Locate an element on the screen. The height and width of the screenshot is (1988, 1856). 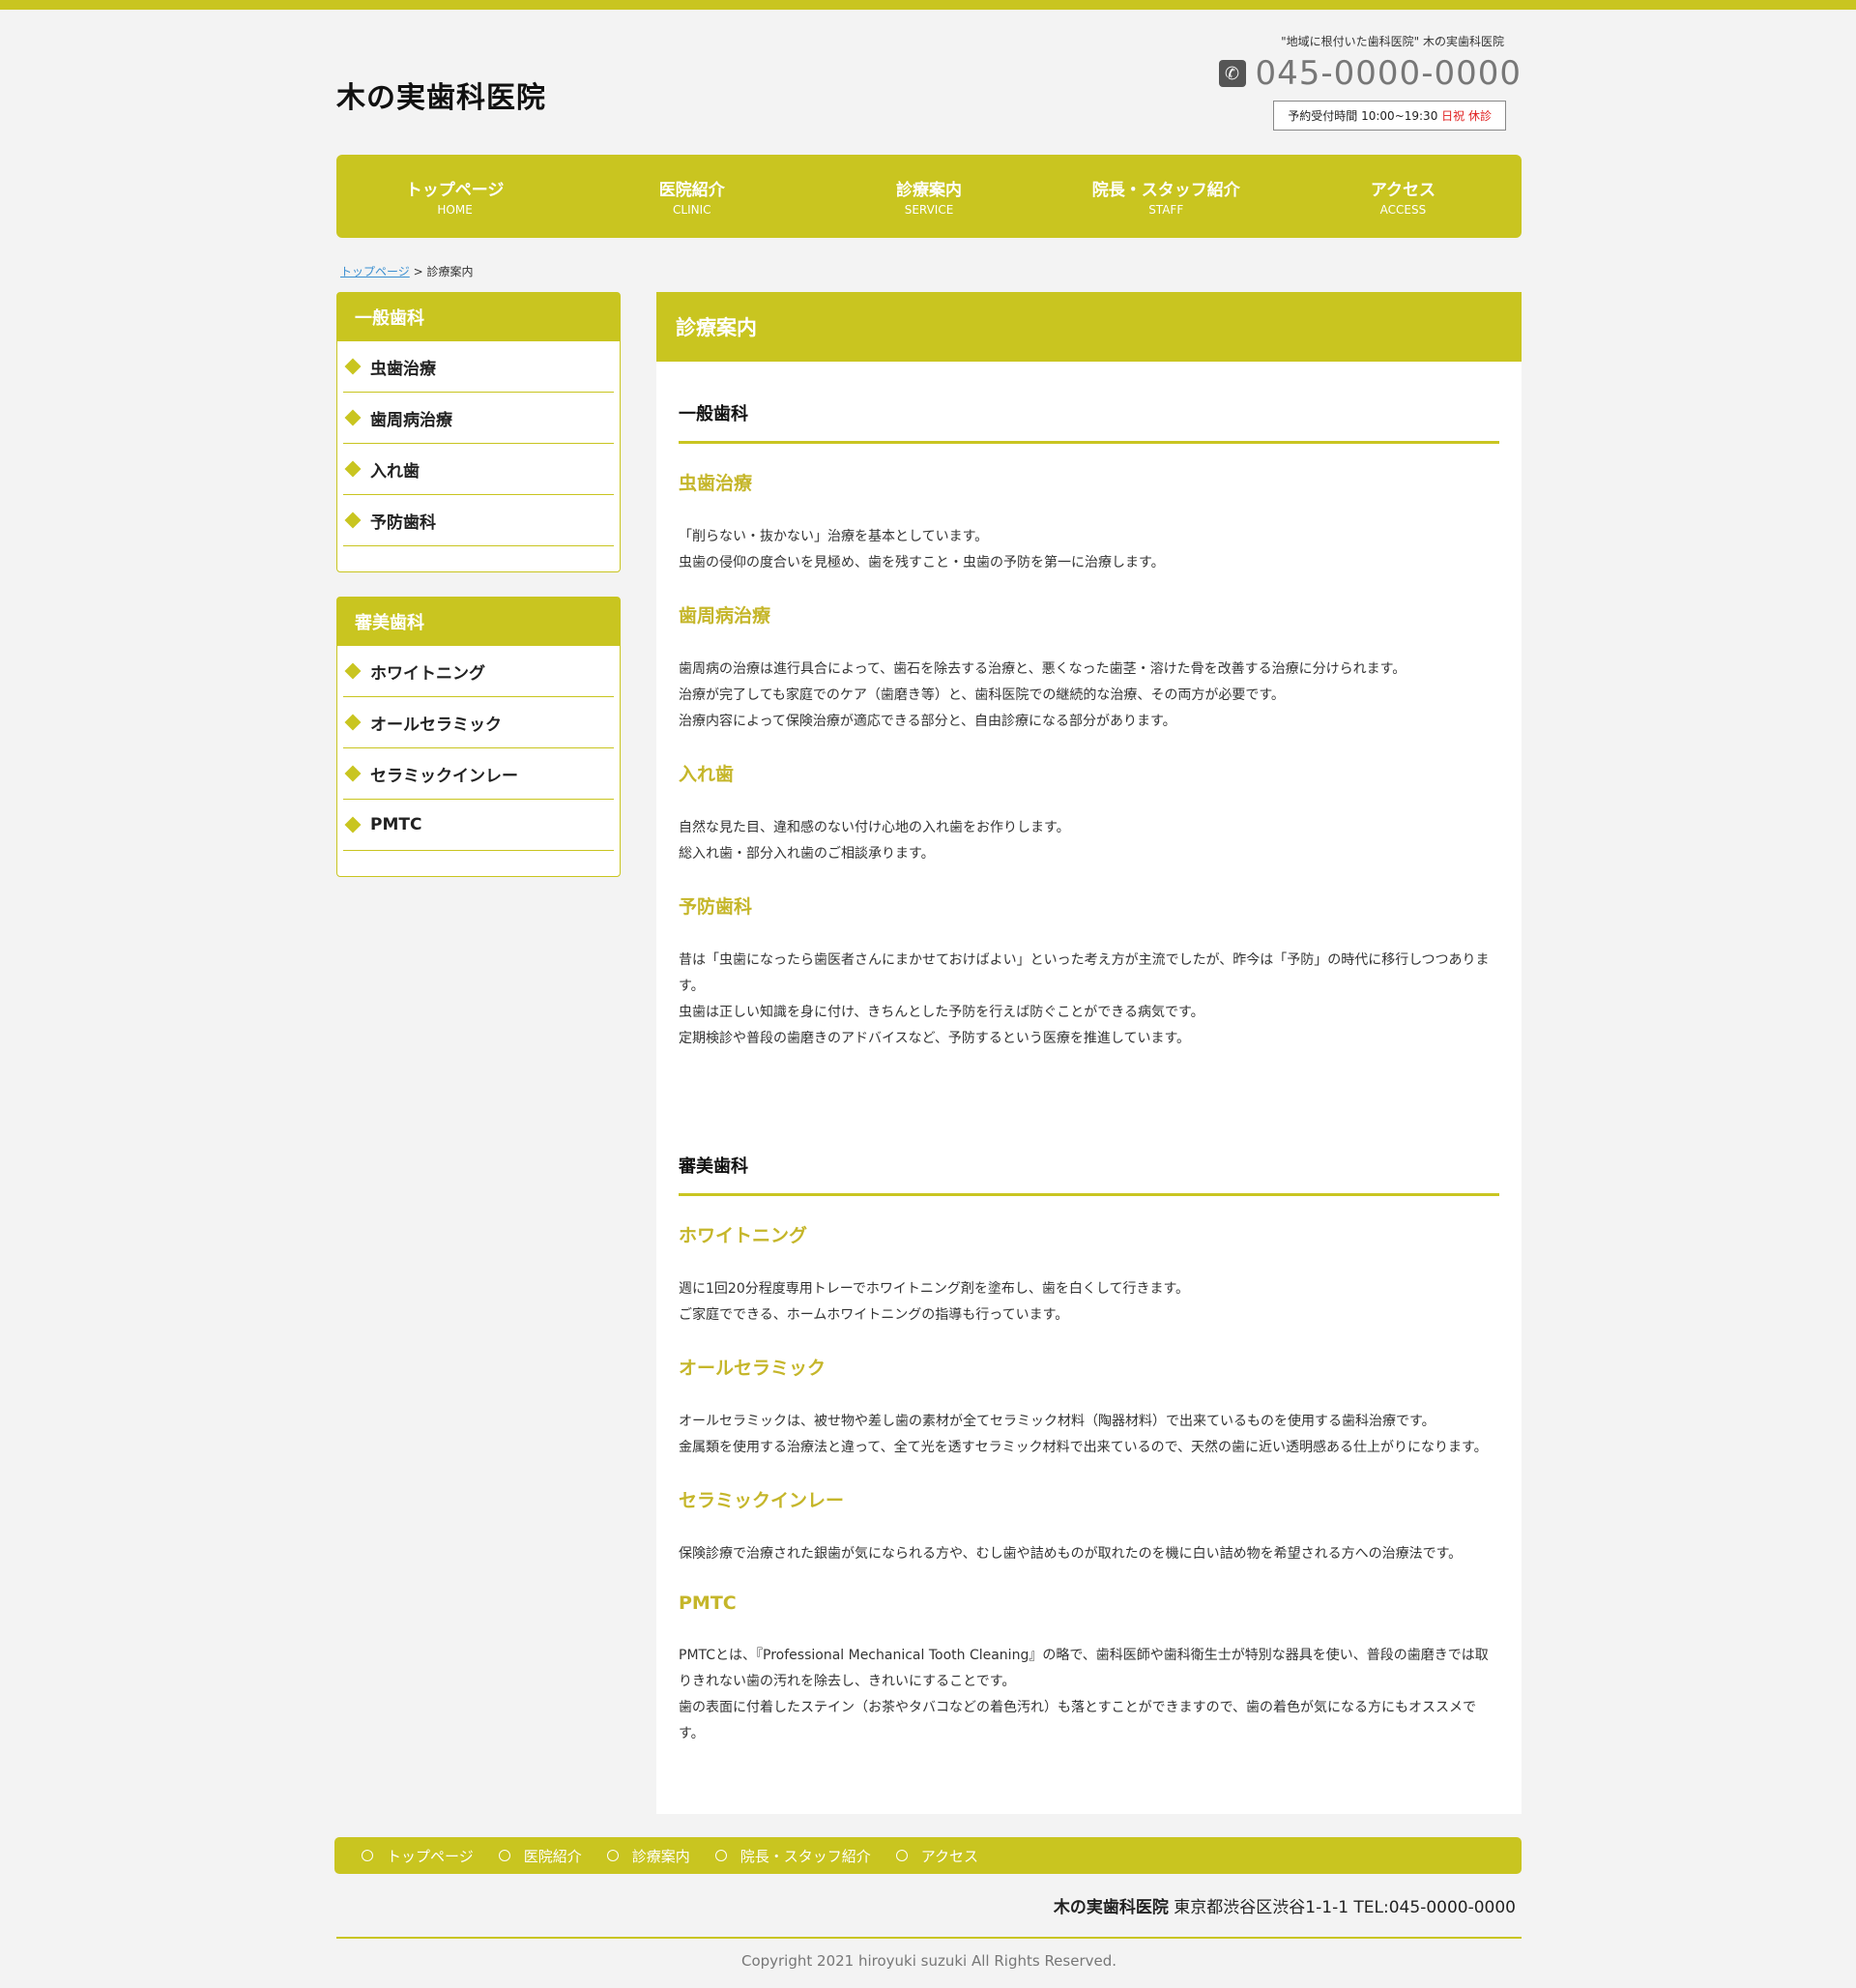
nav-item-service: 診療案内 SERVICE is located at coordinates (929, 196).